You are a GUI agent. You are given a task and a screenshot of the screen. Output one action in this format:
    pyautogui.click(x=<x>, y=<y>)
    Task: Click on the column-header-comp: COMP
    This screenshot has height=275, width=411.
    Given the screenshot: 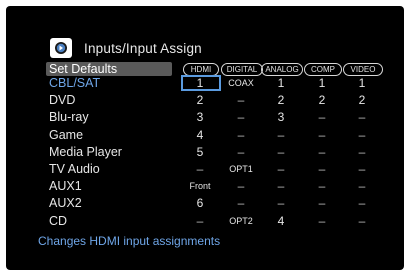 What is the action you would take?
    pyautogui.click(x=323, y=69)
    